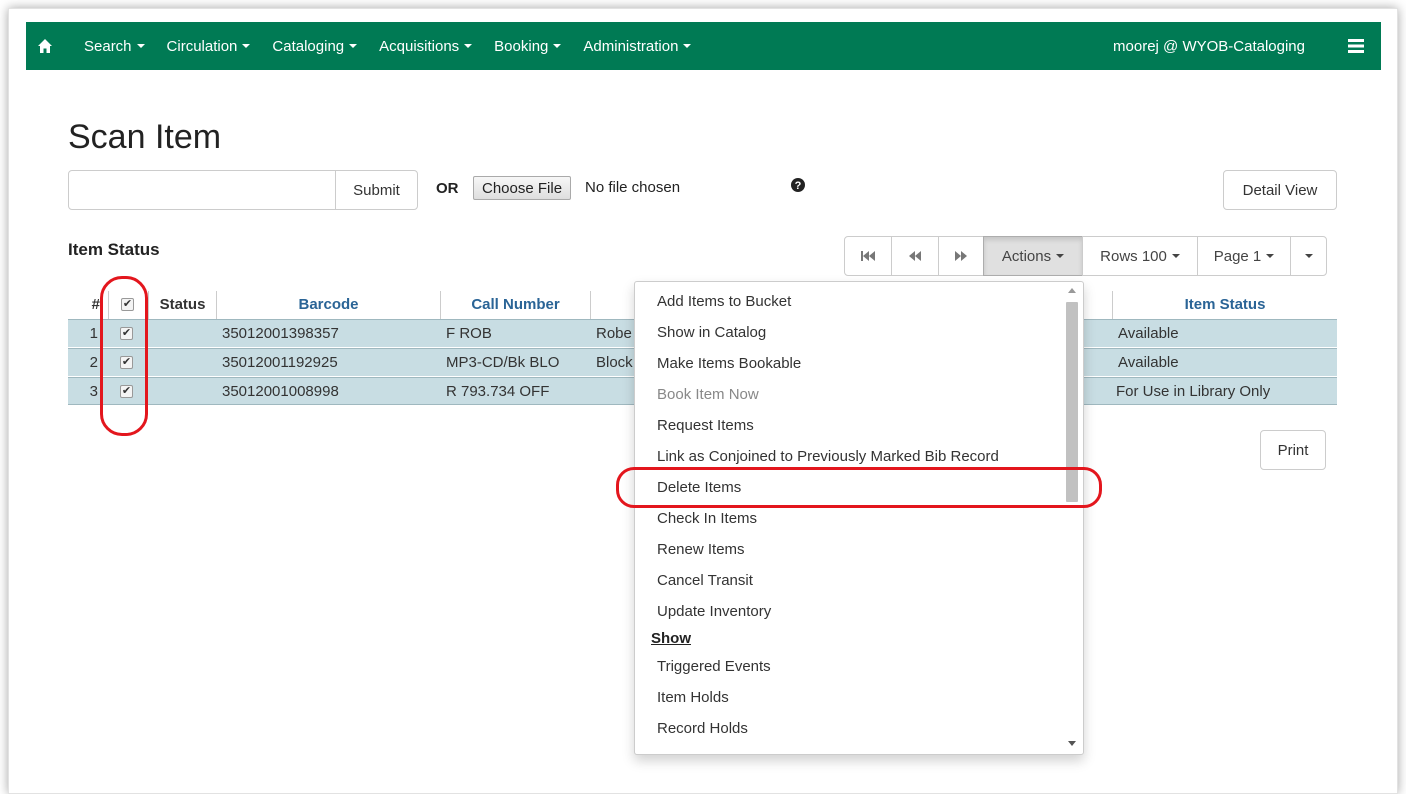 Image resolution: width=1406 pixels, height=794 pixels. I want to click on call-number-cell: F ROB, so click(469, 333).